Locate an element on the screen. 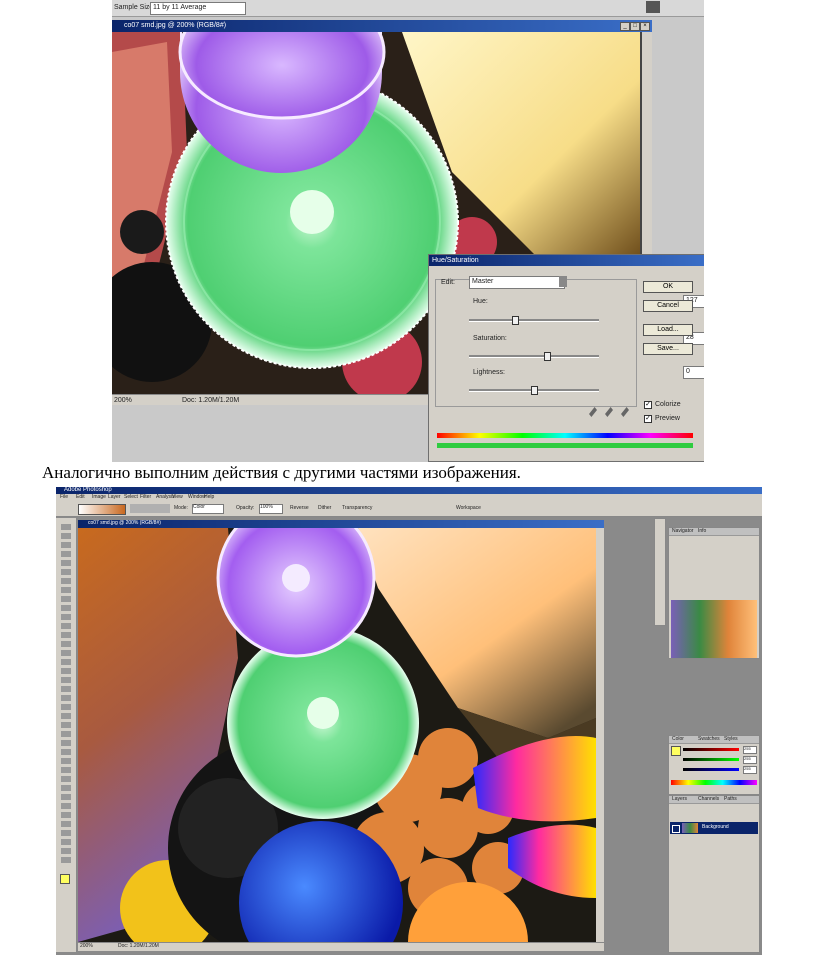  eyedropper-icon is located at coordinates (593, 412).